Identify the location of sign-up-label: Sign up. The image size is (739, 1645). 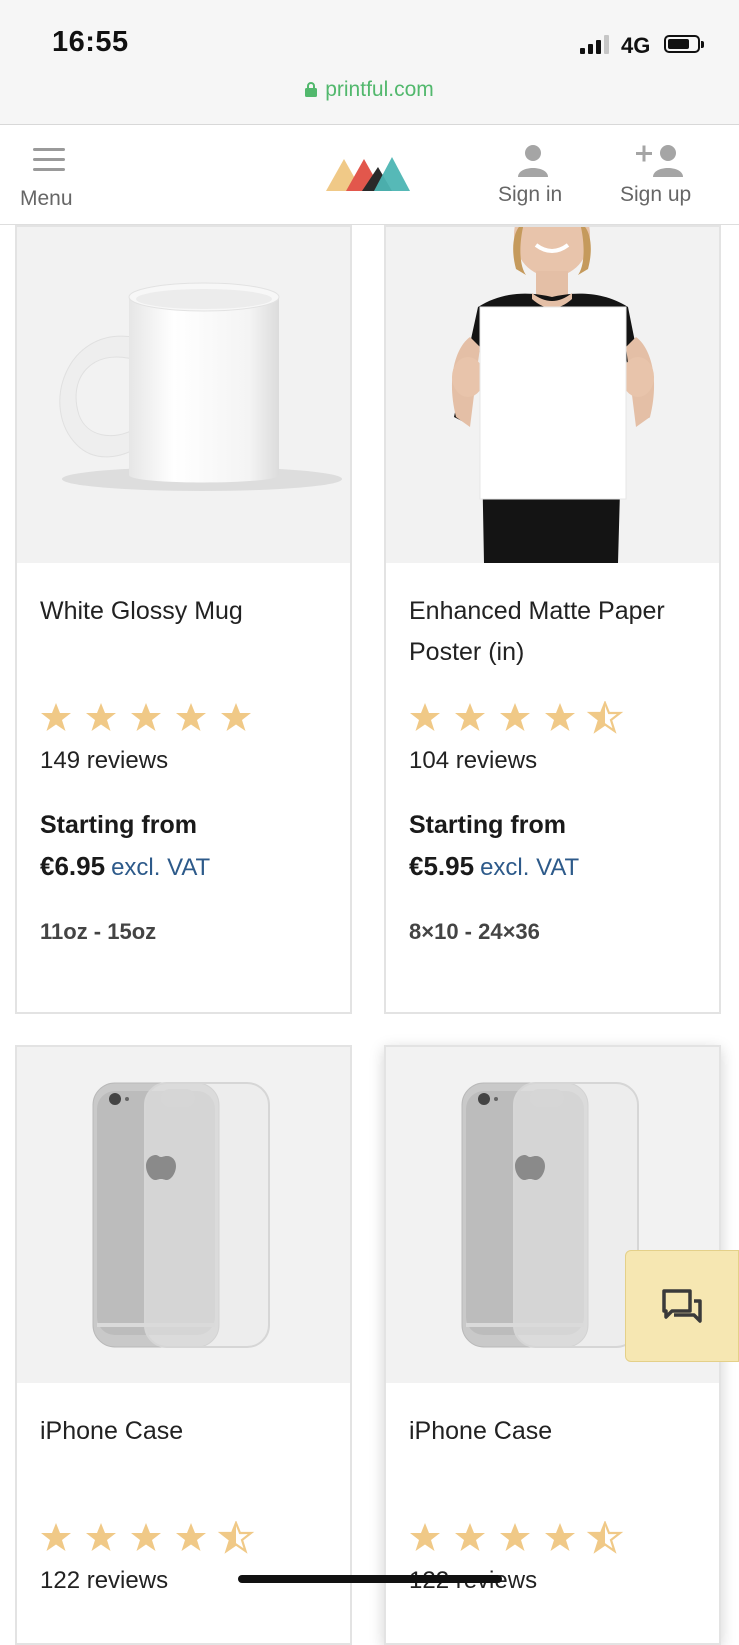
(656, 194).